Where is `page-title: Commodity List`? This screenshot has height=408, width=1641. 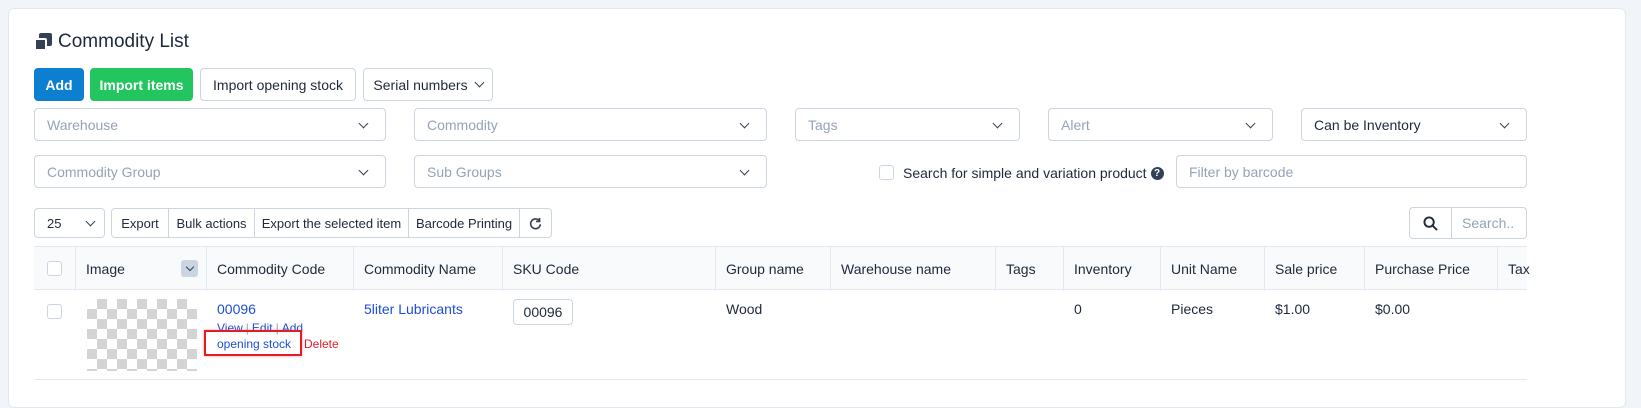
page-title: Commodity List is located at coordinates (111, 42).